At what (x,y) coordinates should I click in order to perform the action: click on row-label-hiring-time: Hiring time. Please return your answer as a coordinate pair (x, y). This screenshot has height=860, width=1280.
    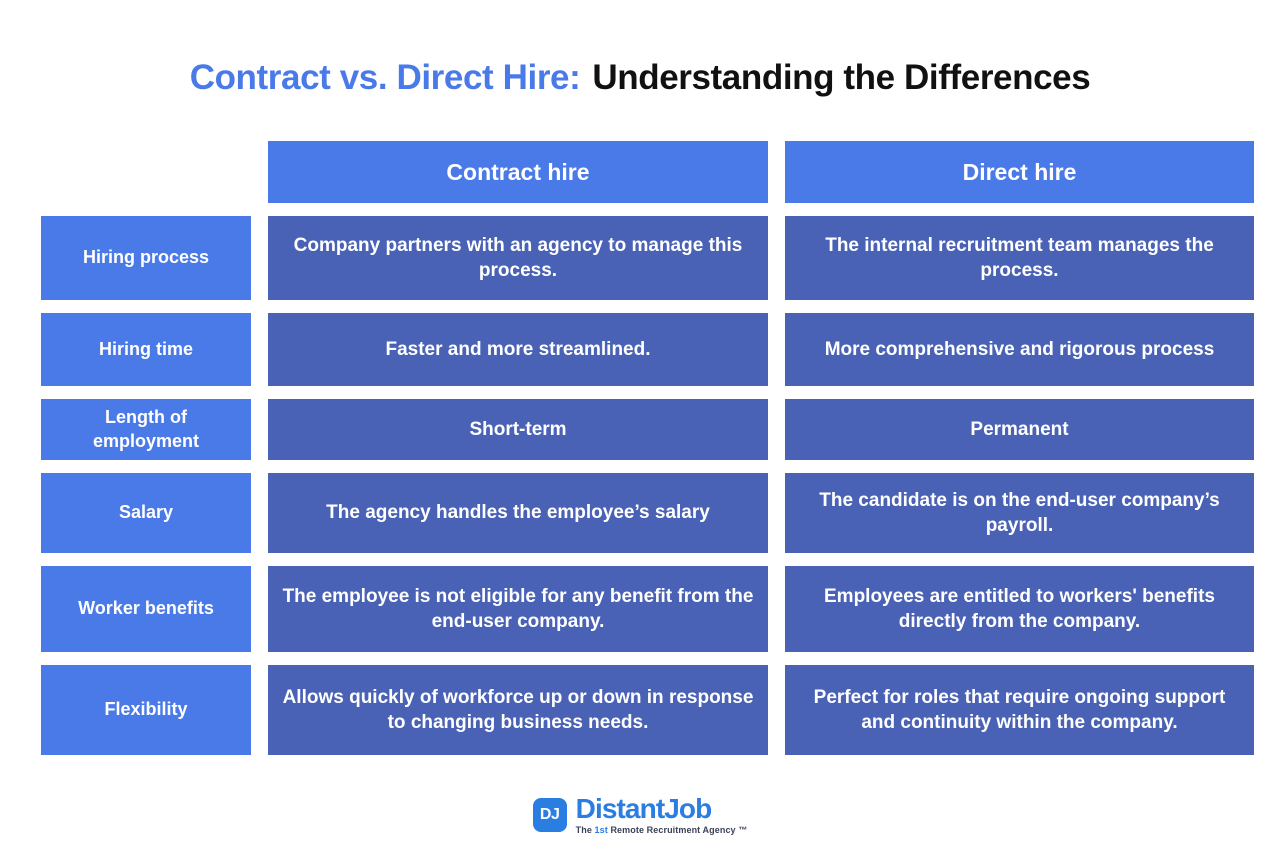
    Looking at the image, I should click on (146, 349).